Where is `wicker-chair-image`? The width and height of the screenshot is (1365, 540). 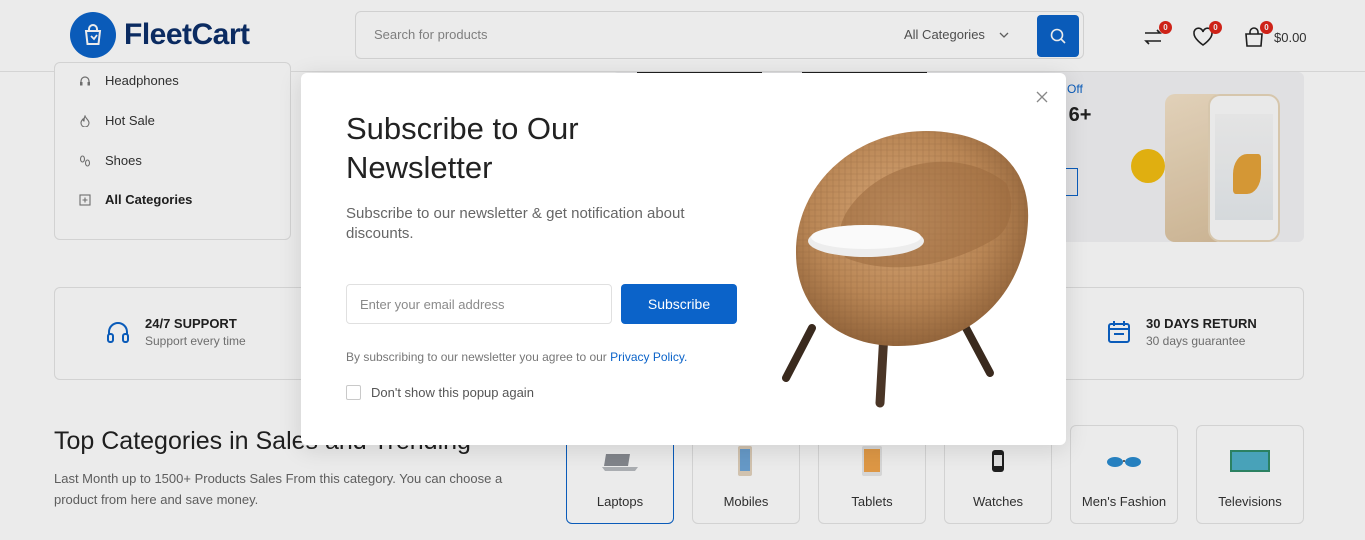
wicker-chair-image is located at coordinates (905, 269).